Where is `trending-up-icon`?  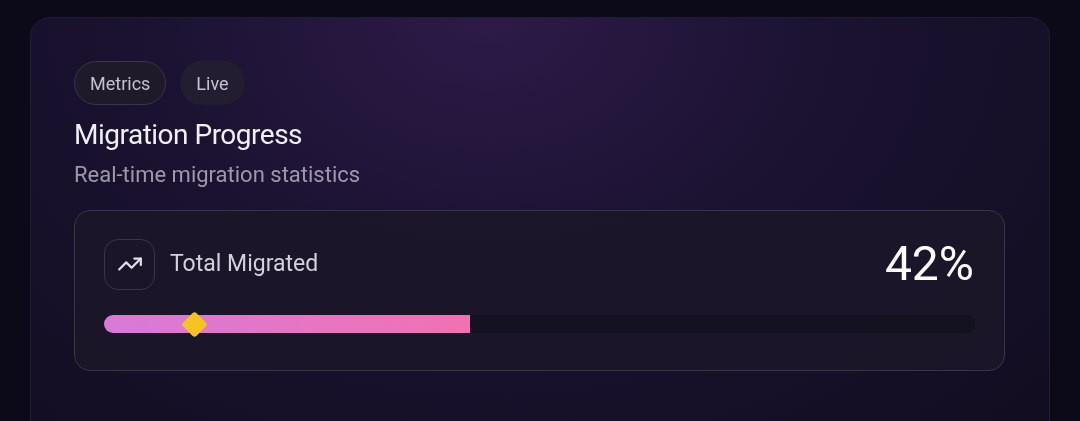 trending-up-icon is located at coordinates (129, 264).